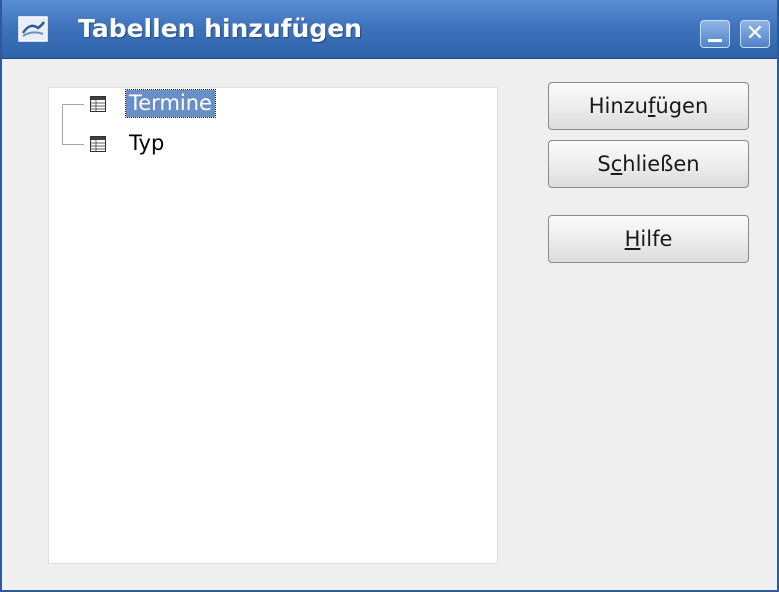 Image resolution: width=779 pixels, height=592 pixels. I want to click on tree-item-typ: Typ, so click(146, 143).